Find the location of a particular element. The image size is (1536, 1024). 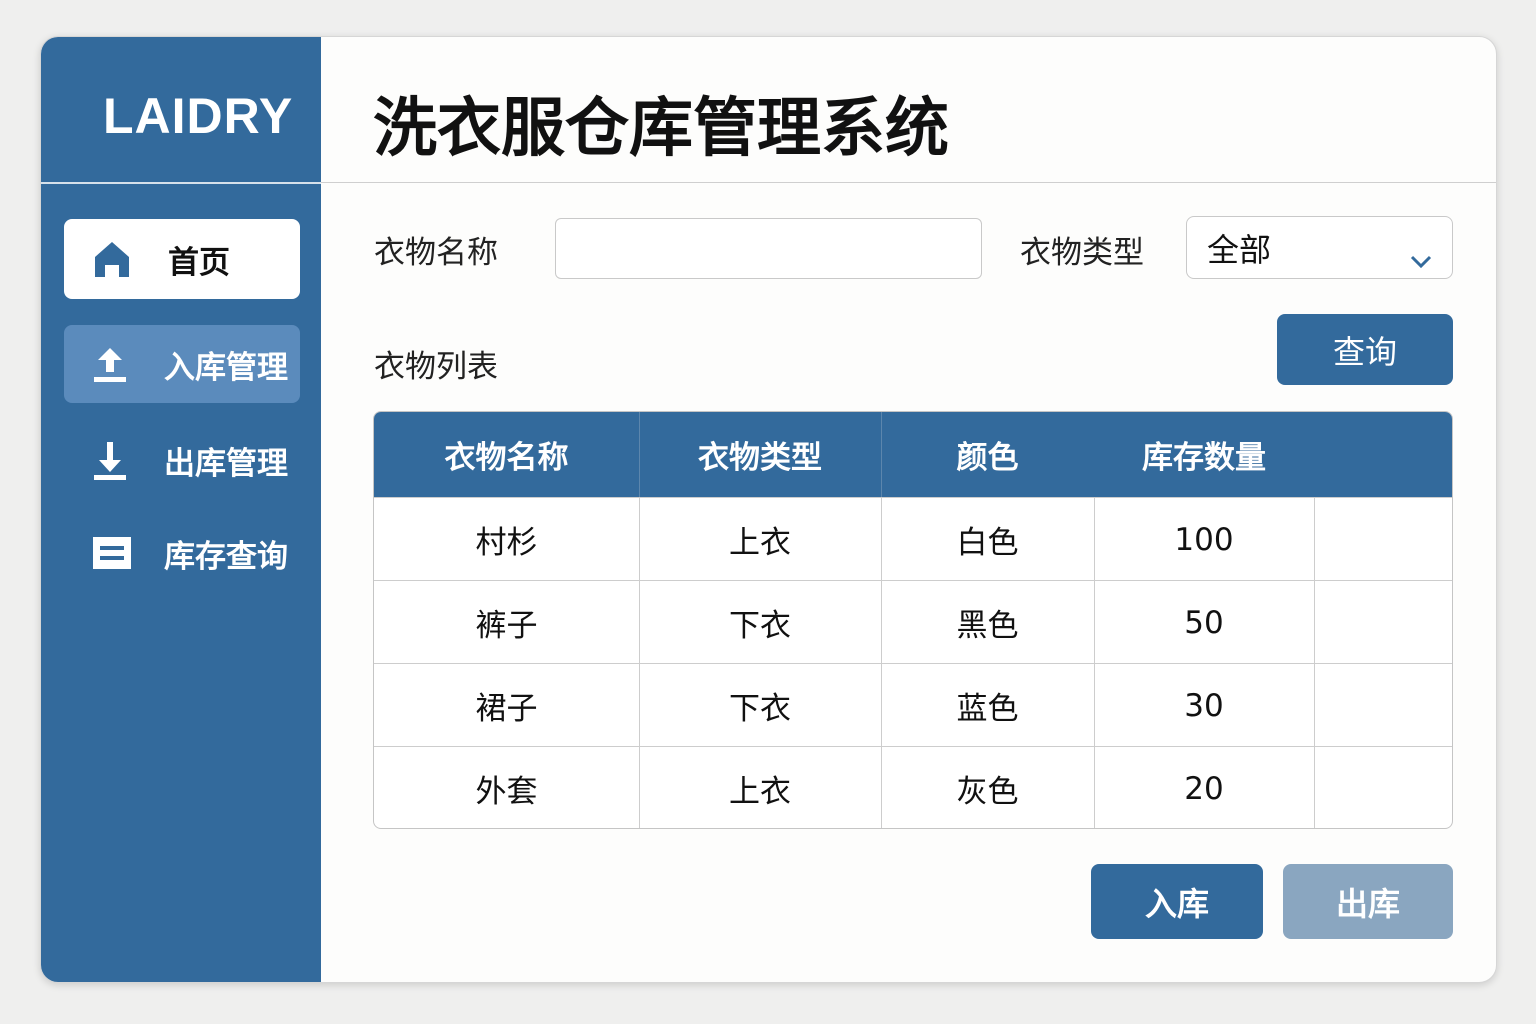

name-input is located at coordinates (768, 248).